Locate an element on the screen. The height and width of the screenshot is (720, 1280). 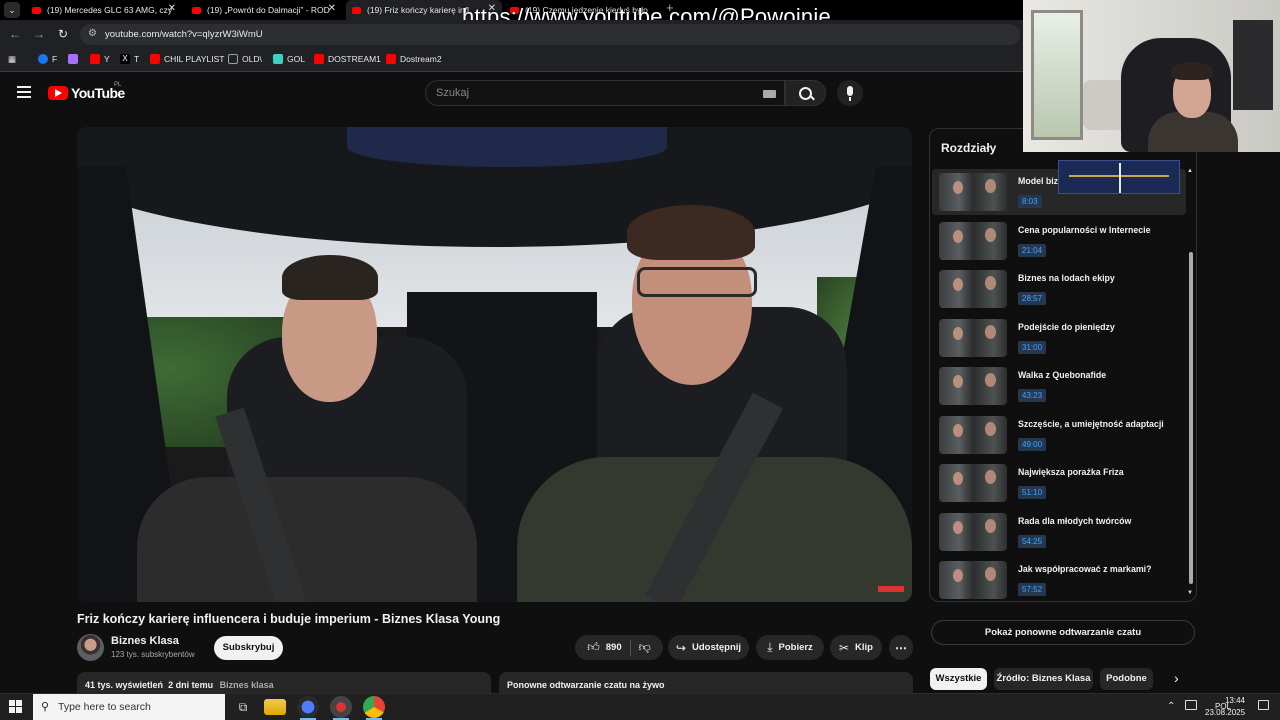
taskbar-search-input is located at coordinates (138, 707).